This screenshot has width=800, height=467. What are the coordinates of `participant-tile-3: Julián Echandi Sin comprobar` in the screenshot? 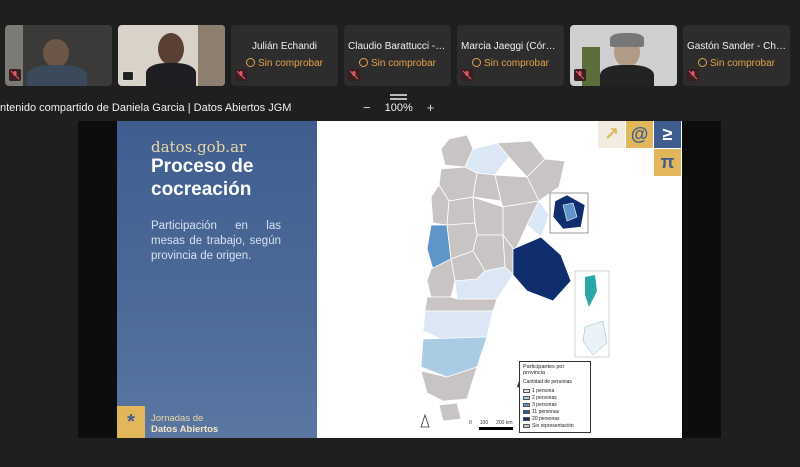 It's located at (284, 55).